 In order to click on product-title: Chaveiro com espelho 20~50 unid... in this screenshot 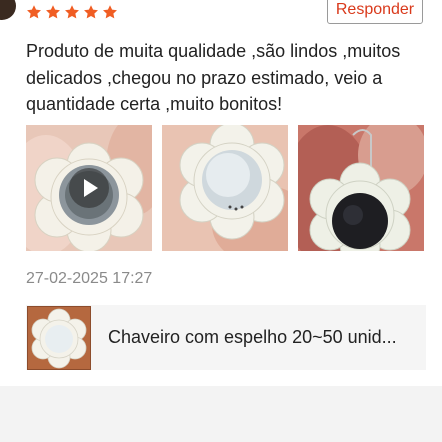, I will do `click(252, 337)`.